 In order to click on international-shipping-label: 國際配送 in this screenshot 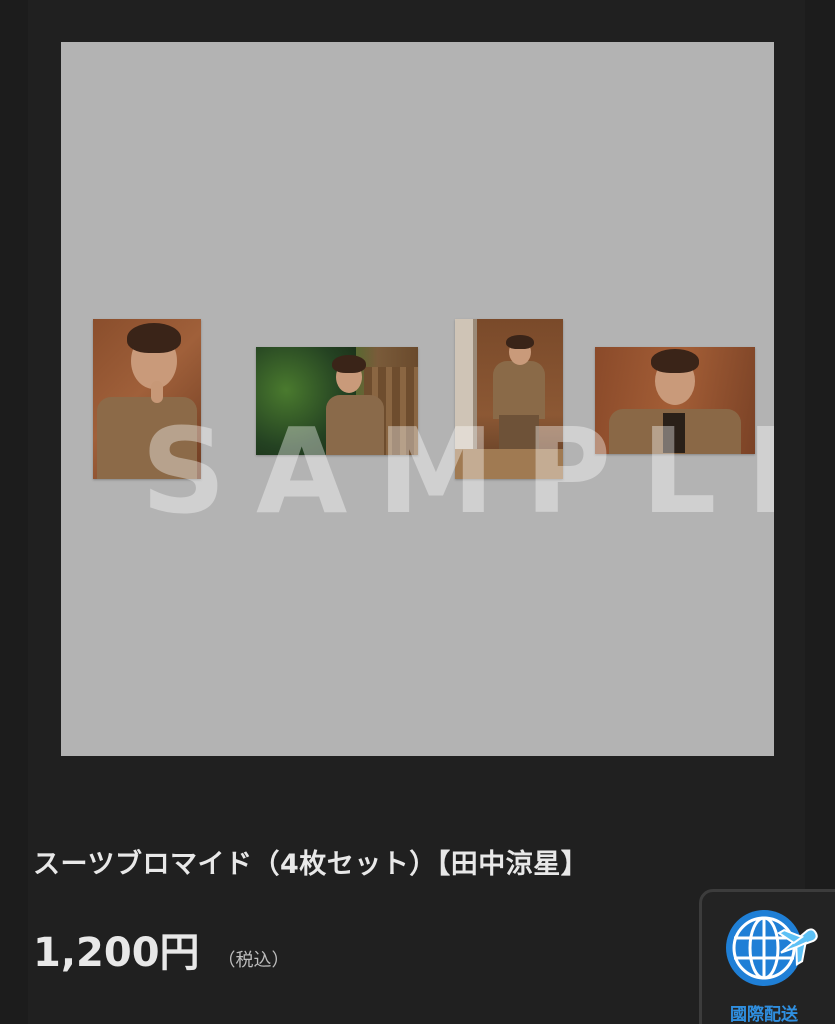, I will do `click(764, 1014)`.